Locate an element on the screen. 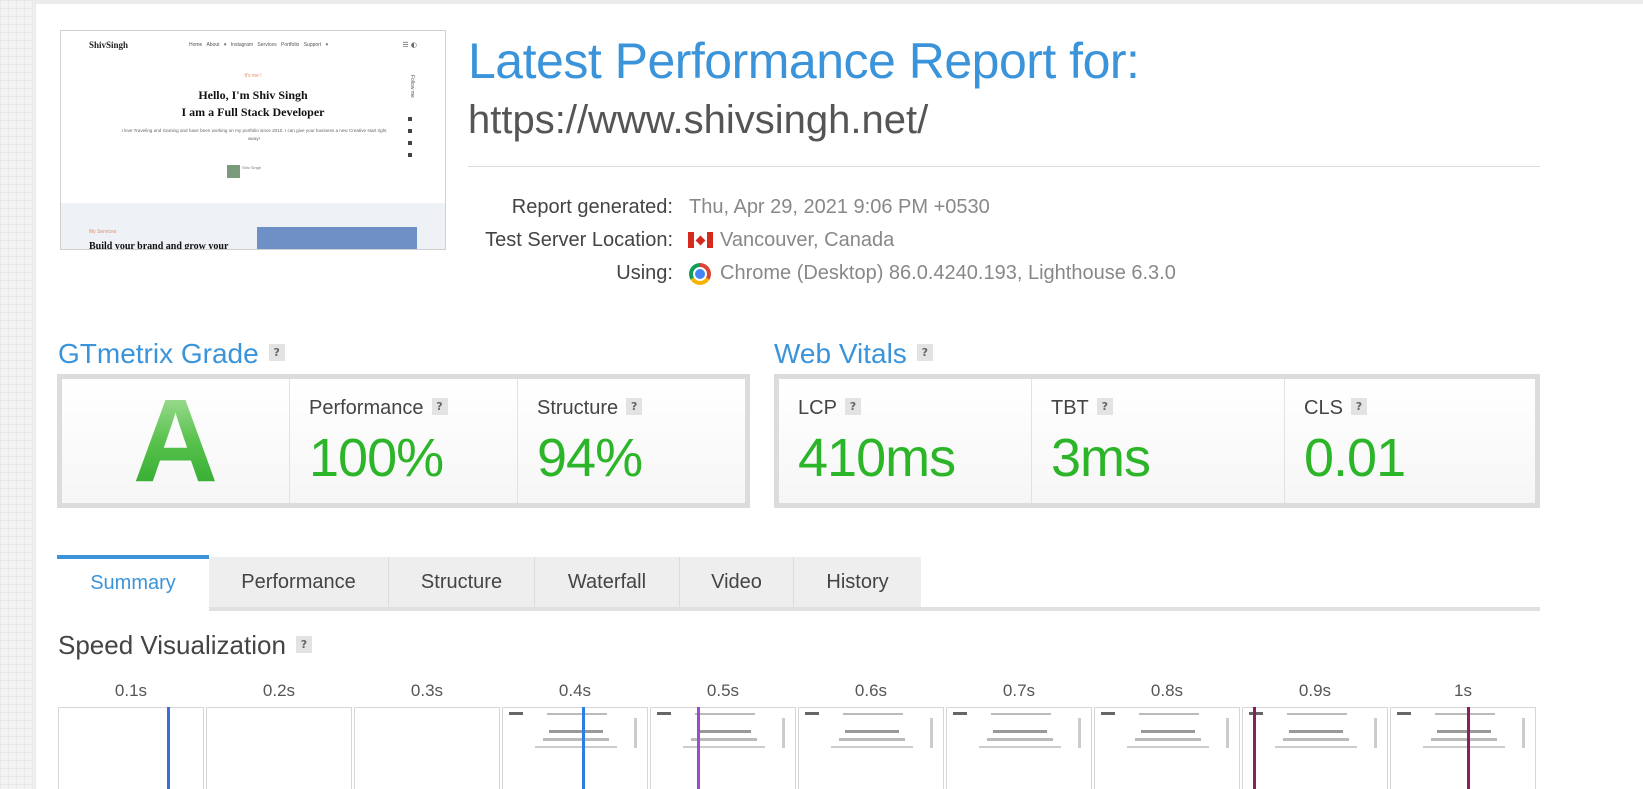 This screenshot has height=789, width=1643. structure-value: 94% is located at coordinates (590, 458).